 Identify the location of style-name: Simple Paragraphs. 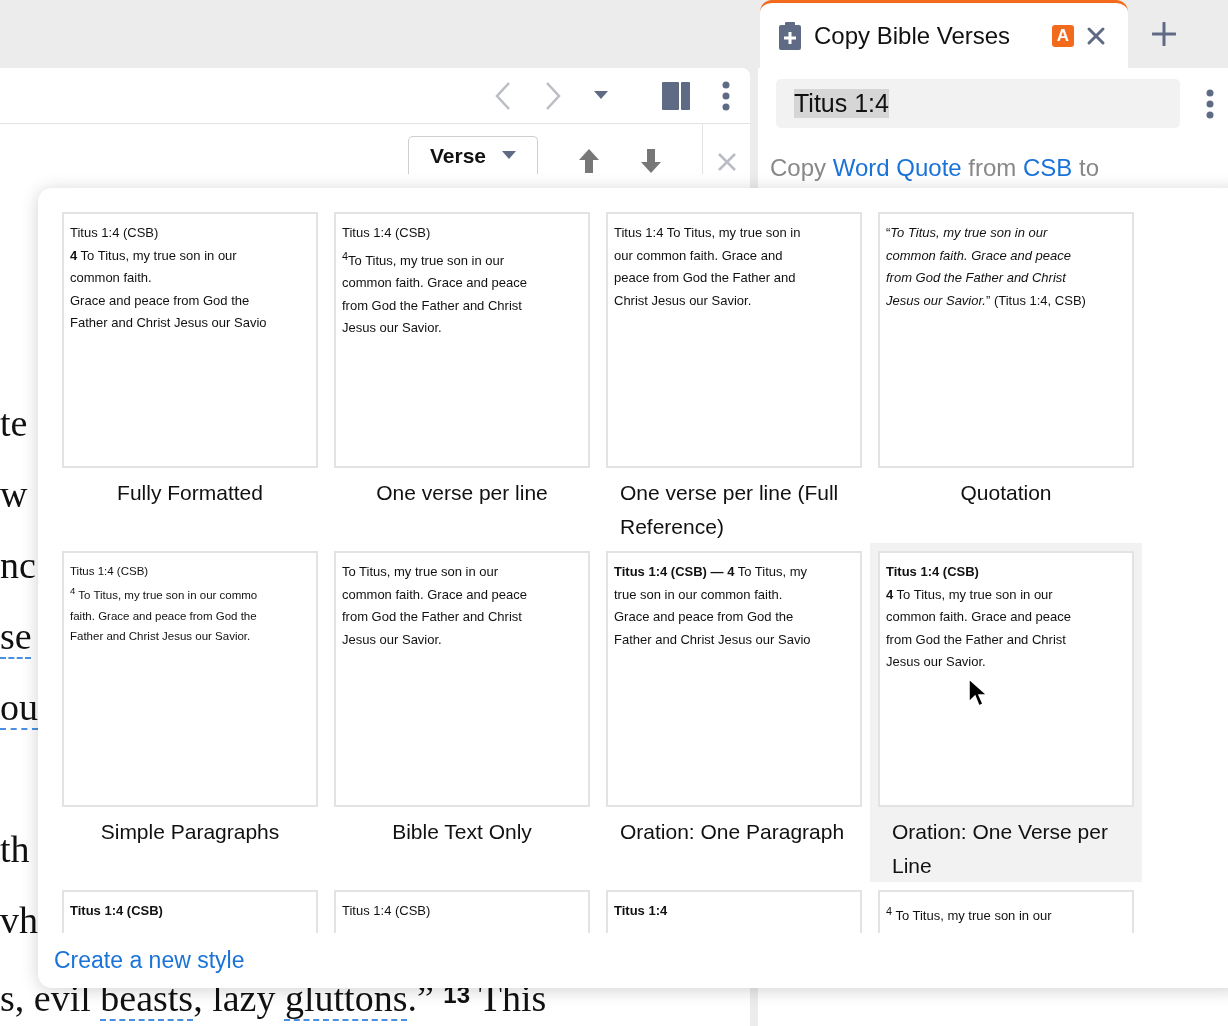
(190, 832).